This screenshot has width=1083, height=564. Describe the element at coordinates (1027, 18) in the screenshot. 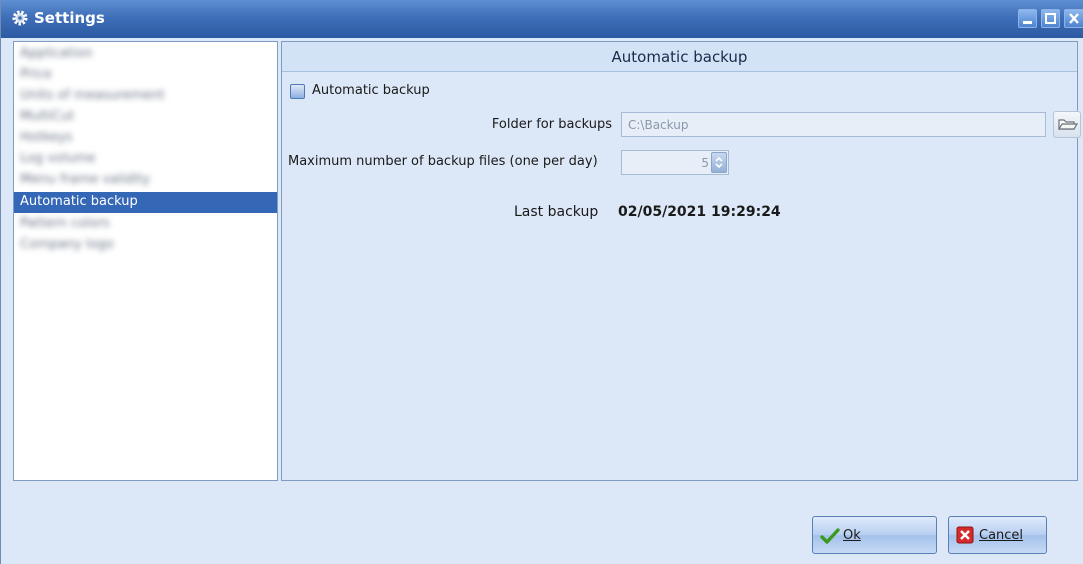

I see `minimize-button` at that location.